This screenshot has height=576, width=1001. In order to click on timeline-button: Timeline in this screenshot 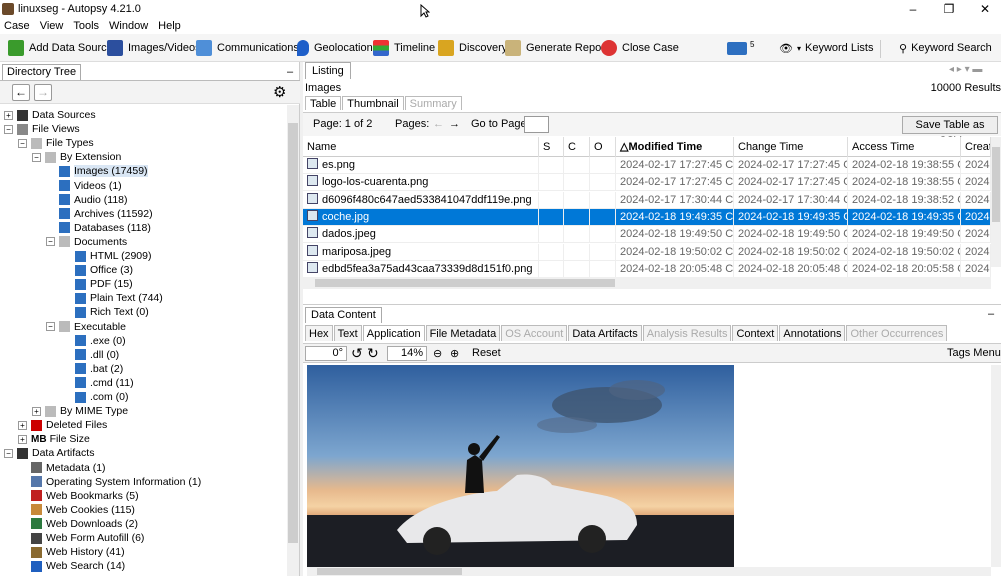, I will do `click(404, 48)`.